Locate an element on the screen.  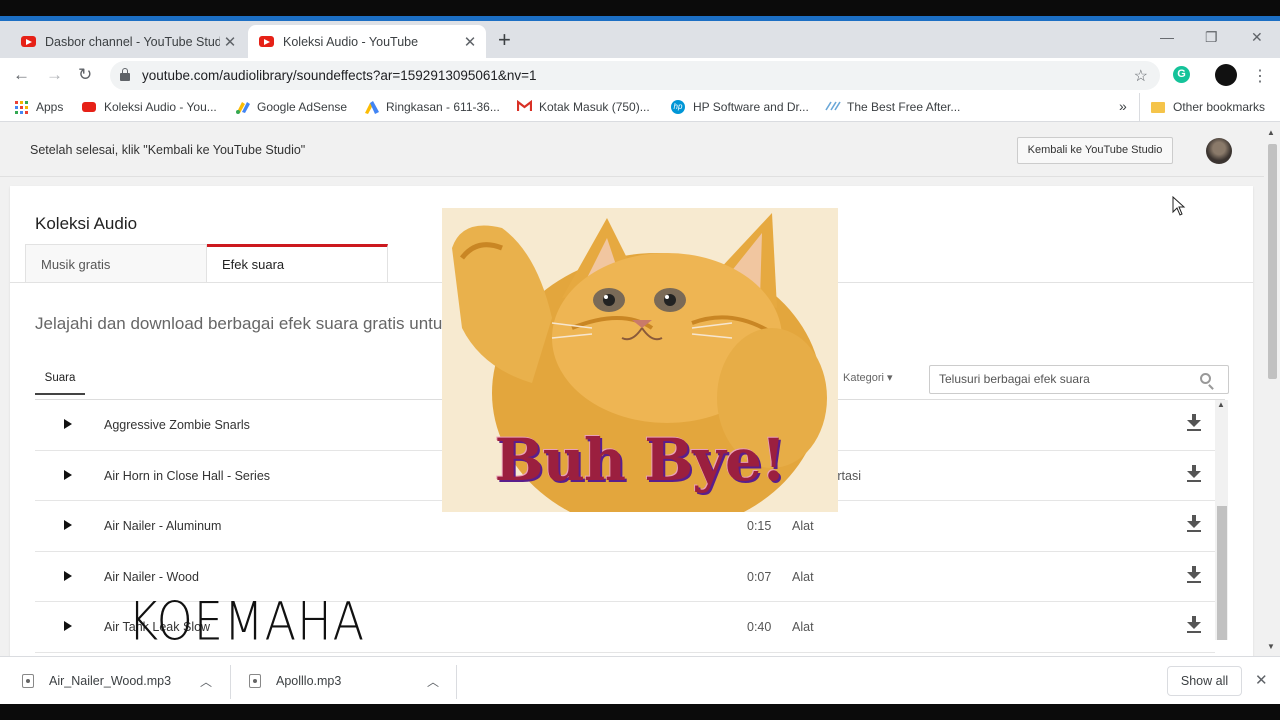
bookmark-google-adsense: Google AdSense is located at coordinates (291, 107).